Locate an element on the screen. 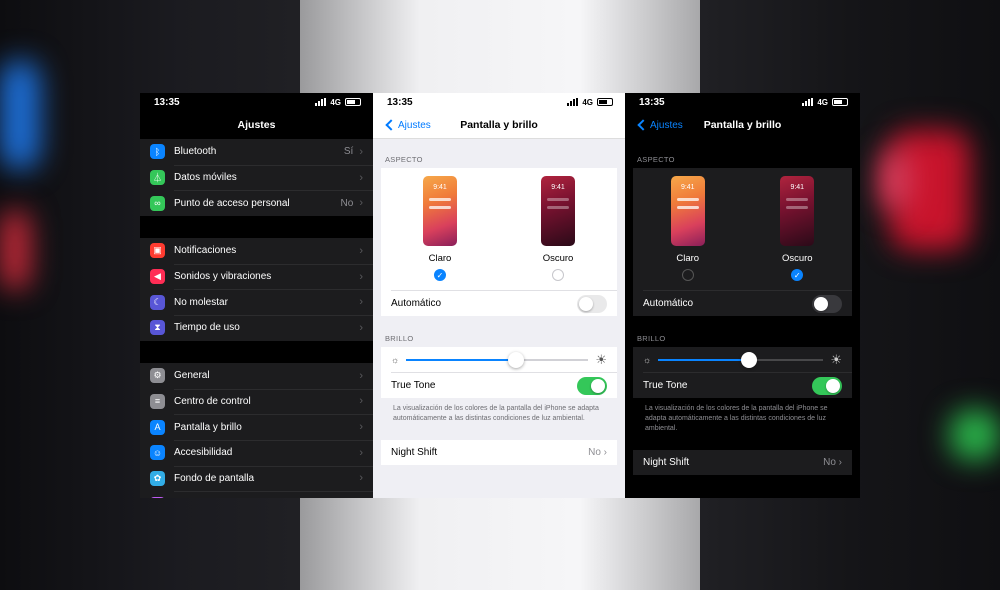  settings-row-gear: ⚙ General › is located at coordinates (256, 376).